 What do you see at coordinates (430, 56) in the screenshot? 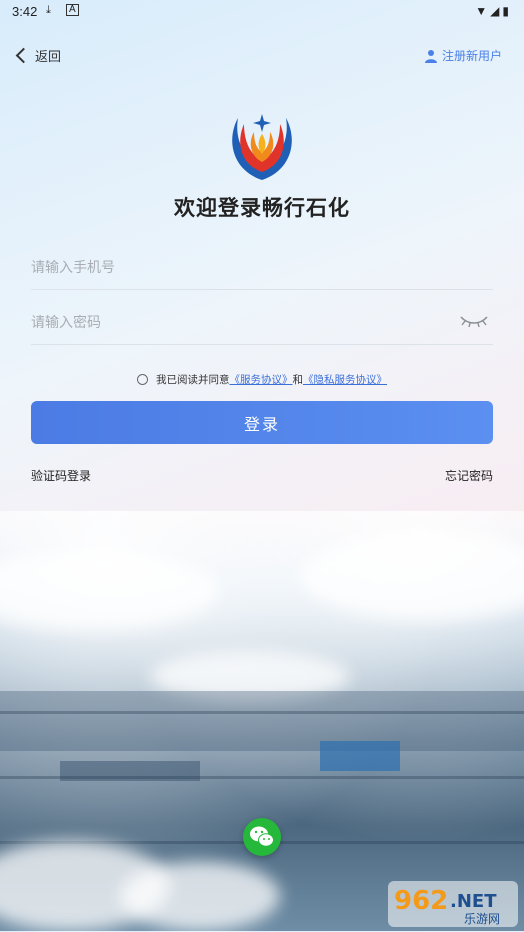
I see `person-icon` at bounding box center [430, 56].